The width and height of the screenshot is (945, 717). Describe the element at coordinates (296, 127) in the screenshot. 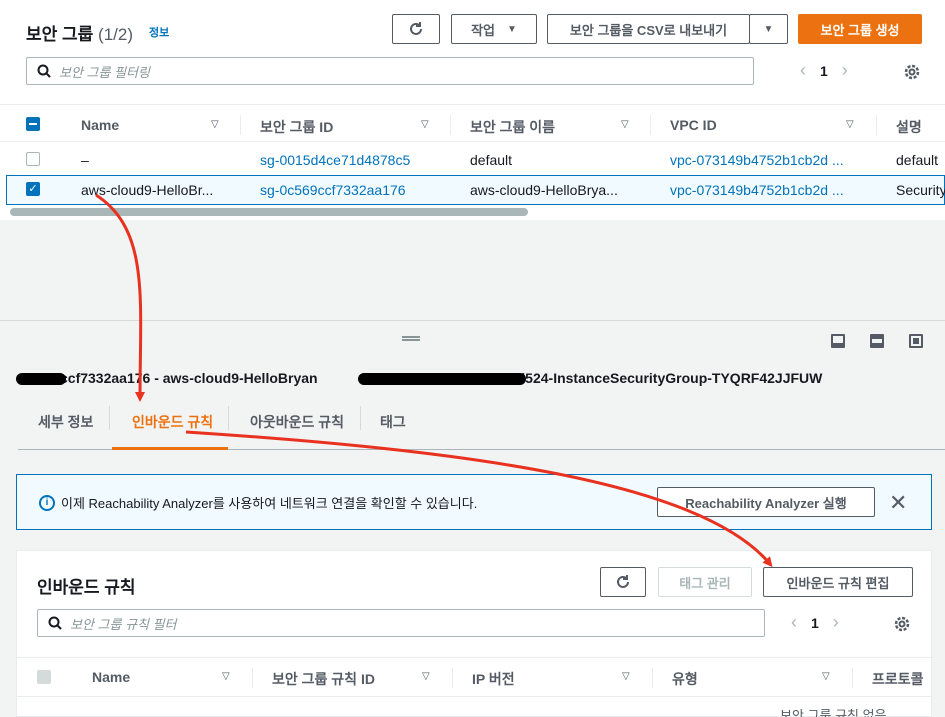

I see `column-header-group-id: 보안 그룹 ID` at that location.